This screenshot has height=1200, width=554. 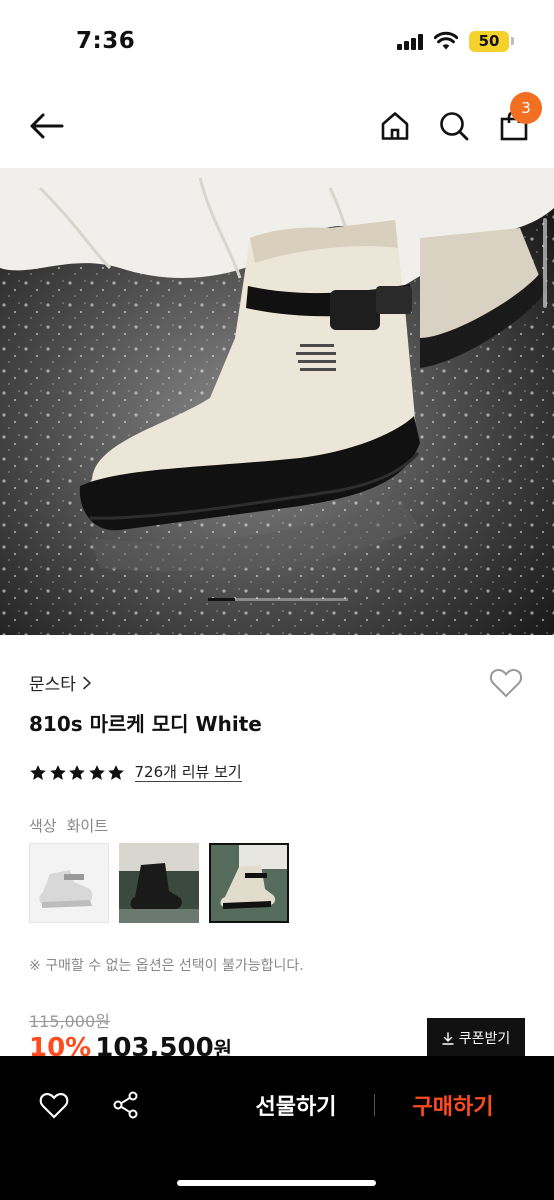 I want to click on wishlist-button, so click(x=506, y=683).